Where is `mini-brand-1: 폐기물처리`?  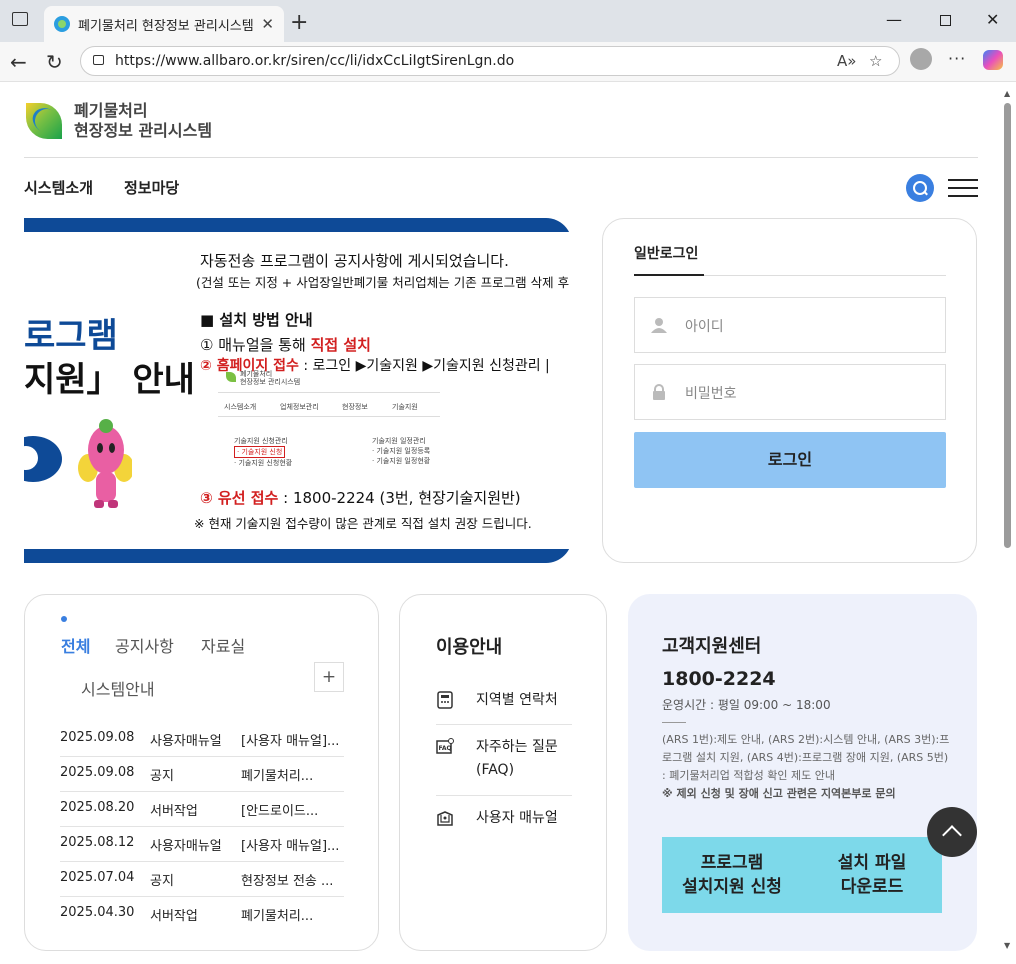
mini-brand-1: 폐기물처리 is located at coordinates (256, 374).